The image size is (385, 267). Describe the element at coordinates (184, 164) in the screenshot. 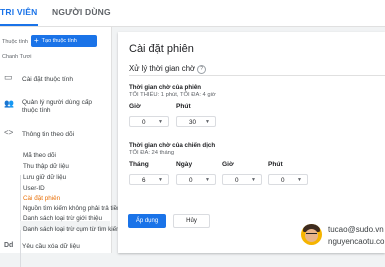

I see `campaign-days-label: Ngày` at that location.